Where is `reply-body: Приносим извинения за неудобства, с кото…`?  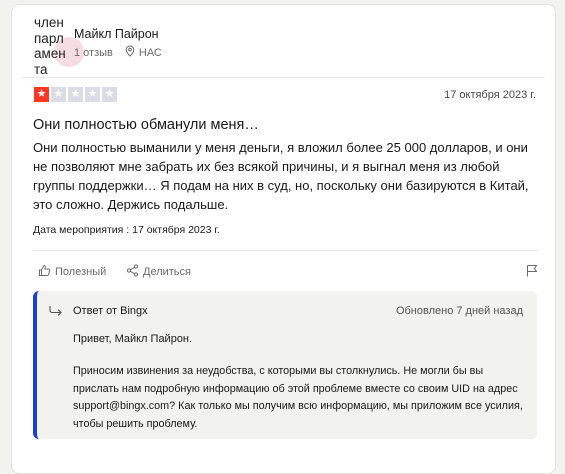 reply-body: Приносим извинения за неудобства, с кото… is located at coordinates (298, 397).